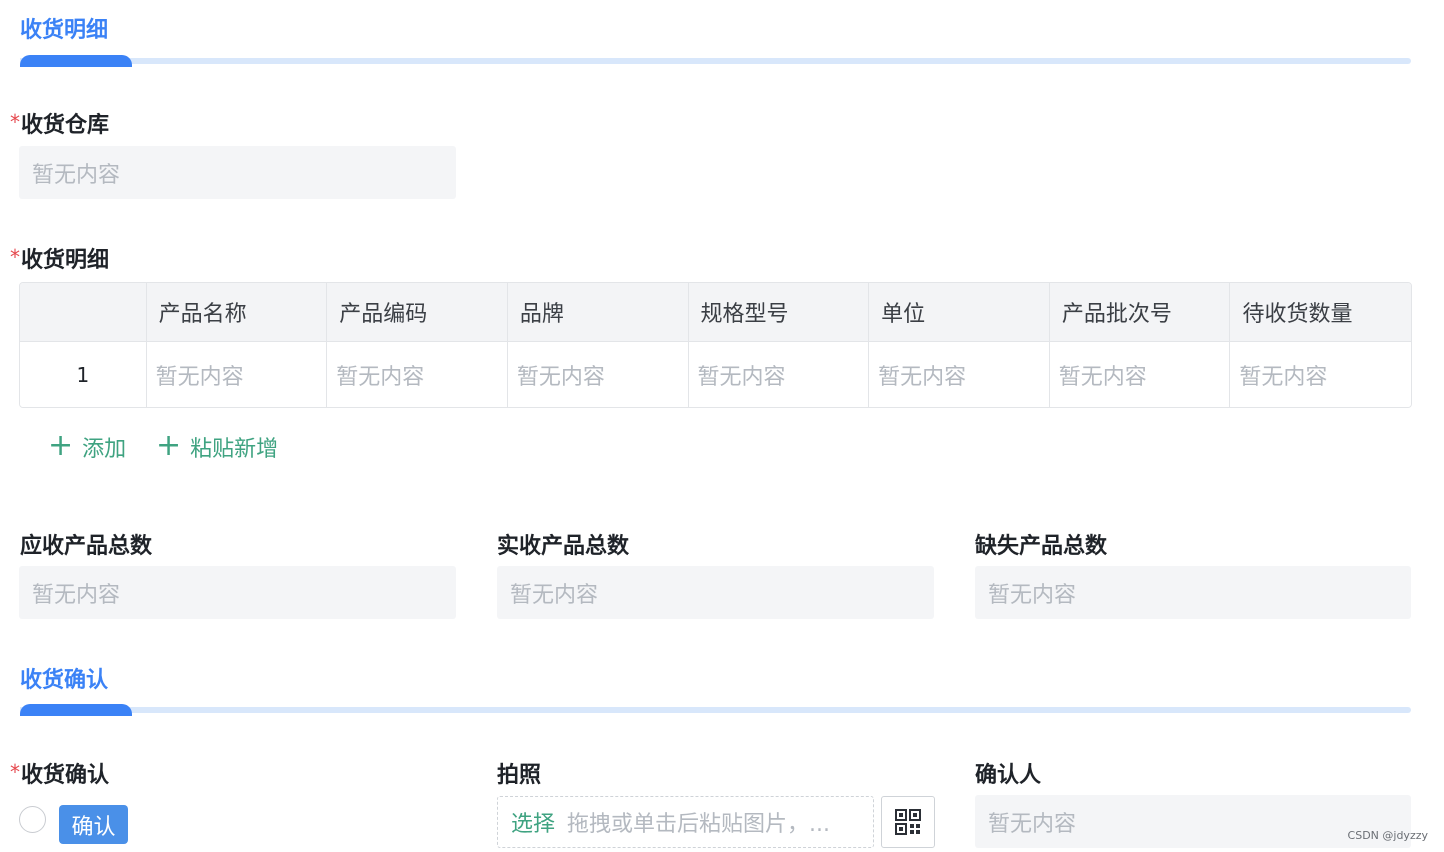  What do you see at coordinates (563, 546) in the screenshot?
I see `actual-total-label: 实收产品总数` at bounding box center [563, 546].